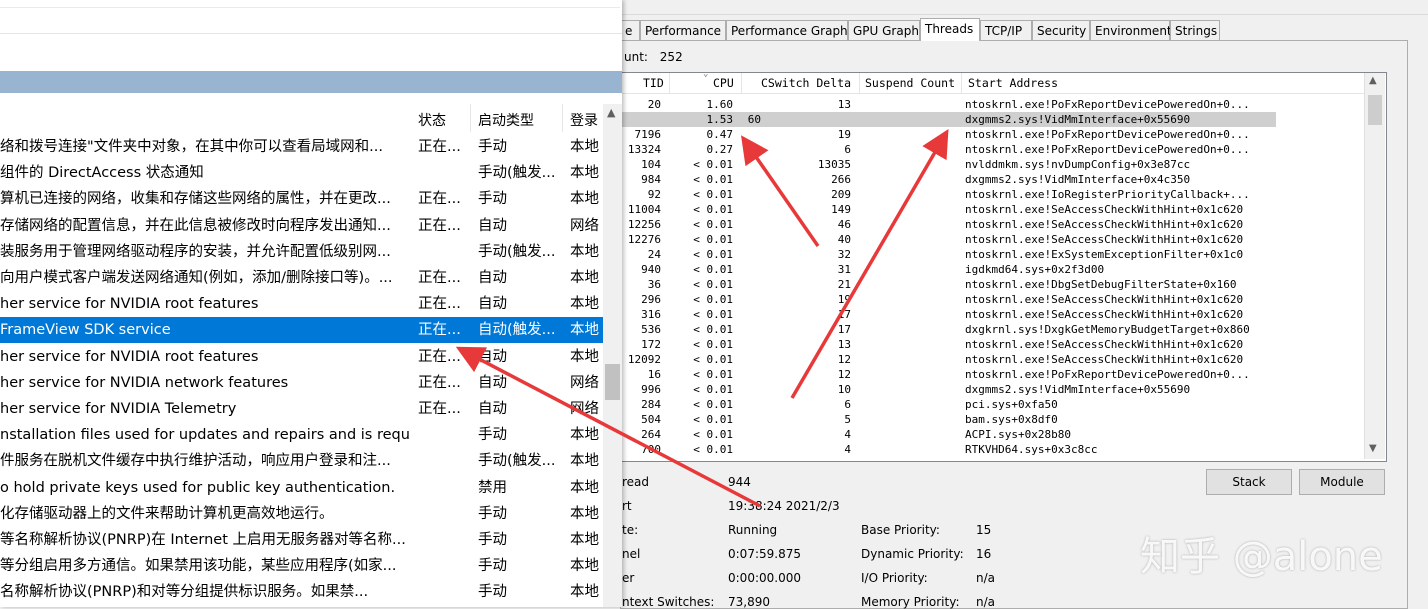 This screenshot has height=609, width=1428. Describe the element at coordinates (1373, 448) in the screenshot. I see `scroll-down-icon: ▼` at that location.